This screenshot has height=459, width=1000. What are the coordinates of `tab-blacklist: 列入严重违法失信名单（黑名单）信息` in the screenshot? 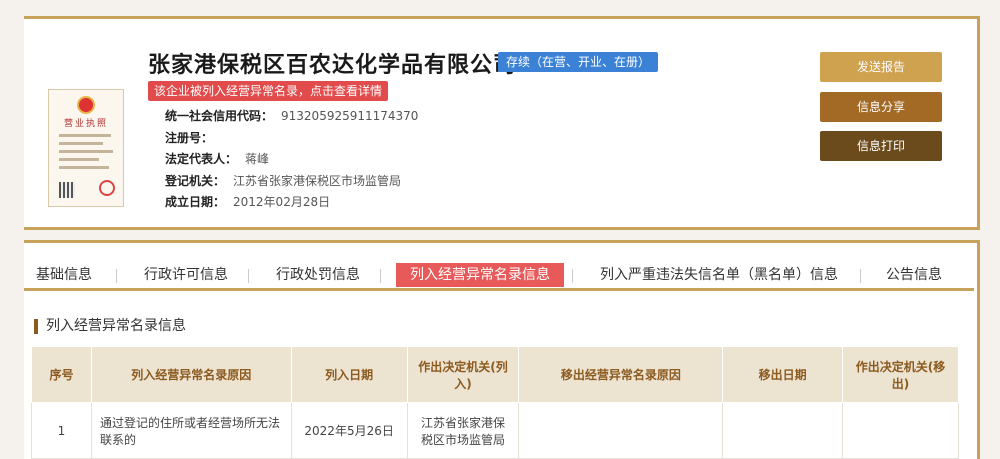 It's located at (719, 275).